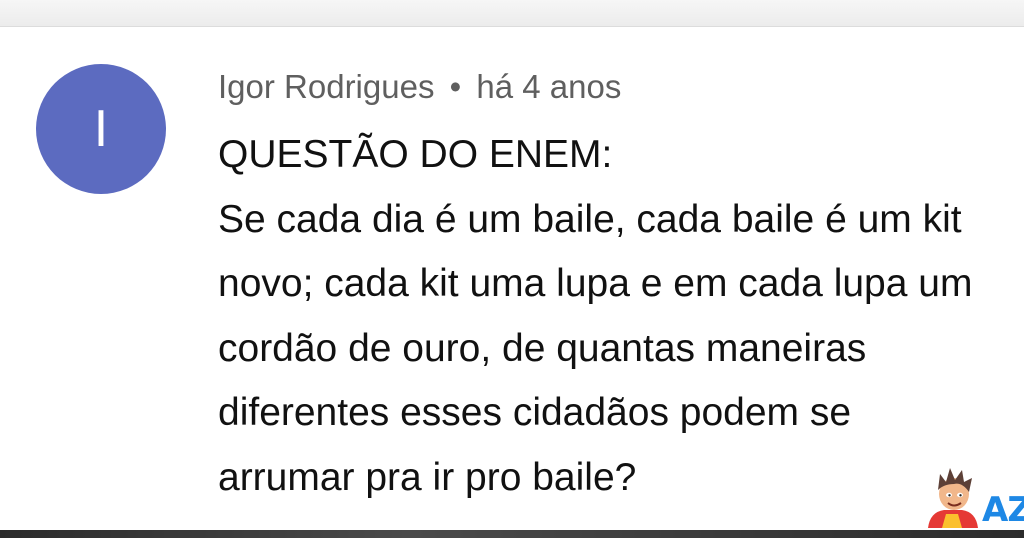 The image size is (1024, 538). What do you see at coordinates (512, 13) in the screenshot?
I see `top-divider-band` at bounding box center [512, 13].